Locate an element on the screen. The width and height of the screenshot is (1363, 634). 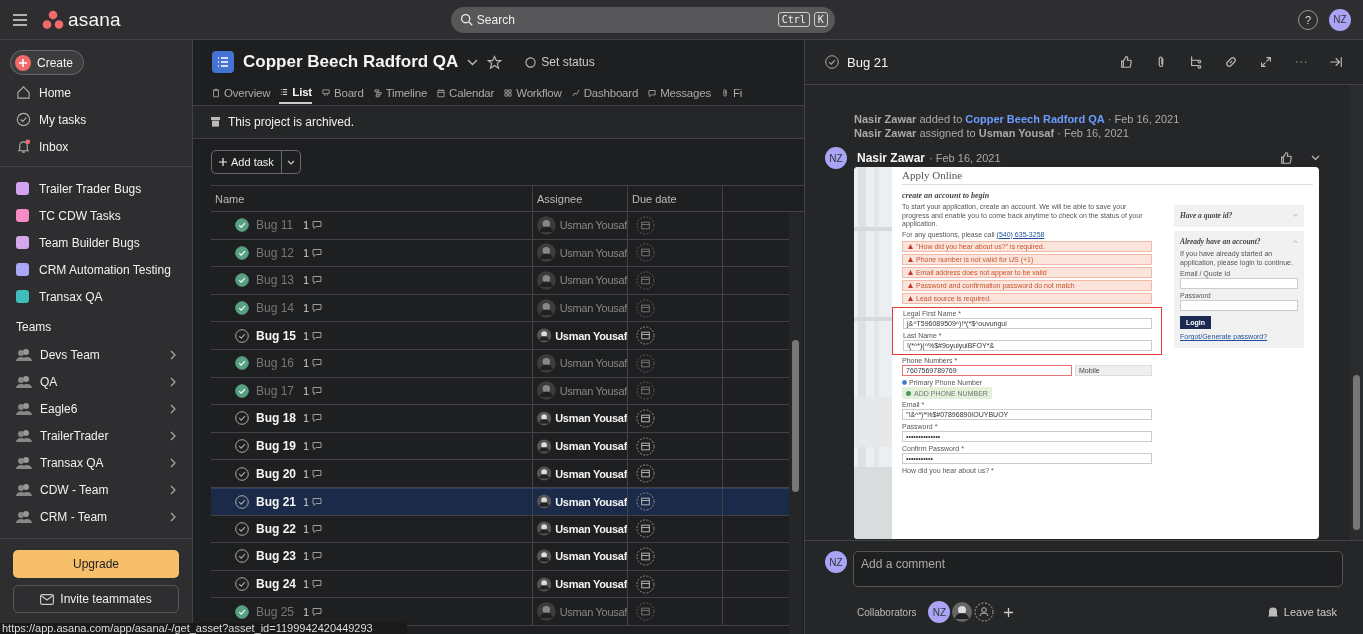
team-item: Eagle6 is located at coordinates (96, 408).